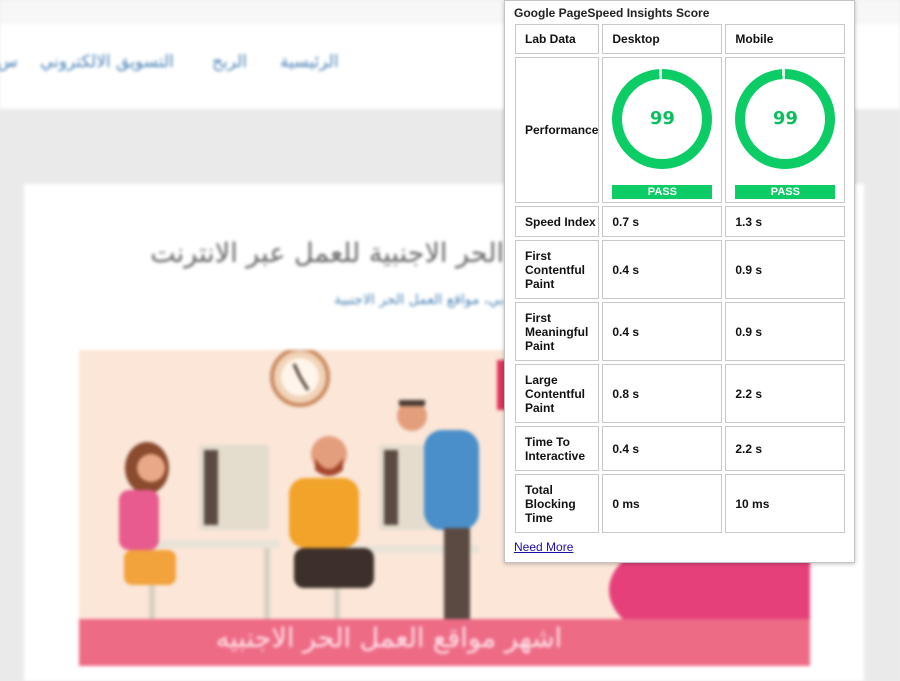  What do you see at coordinates (785, 118) in the screenshot?
I see `mobile-score: 99` at bounding box center [785, 118].